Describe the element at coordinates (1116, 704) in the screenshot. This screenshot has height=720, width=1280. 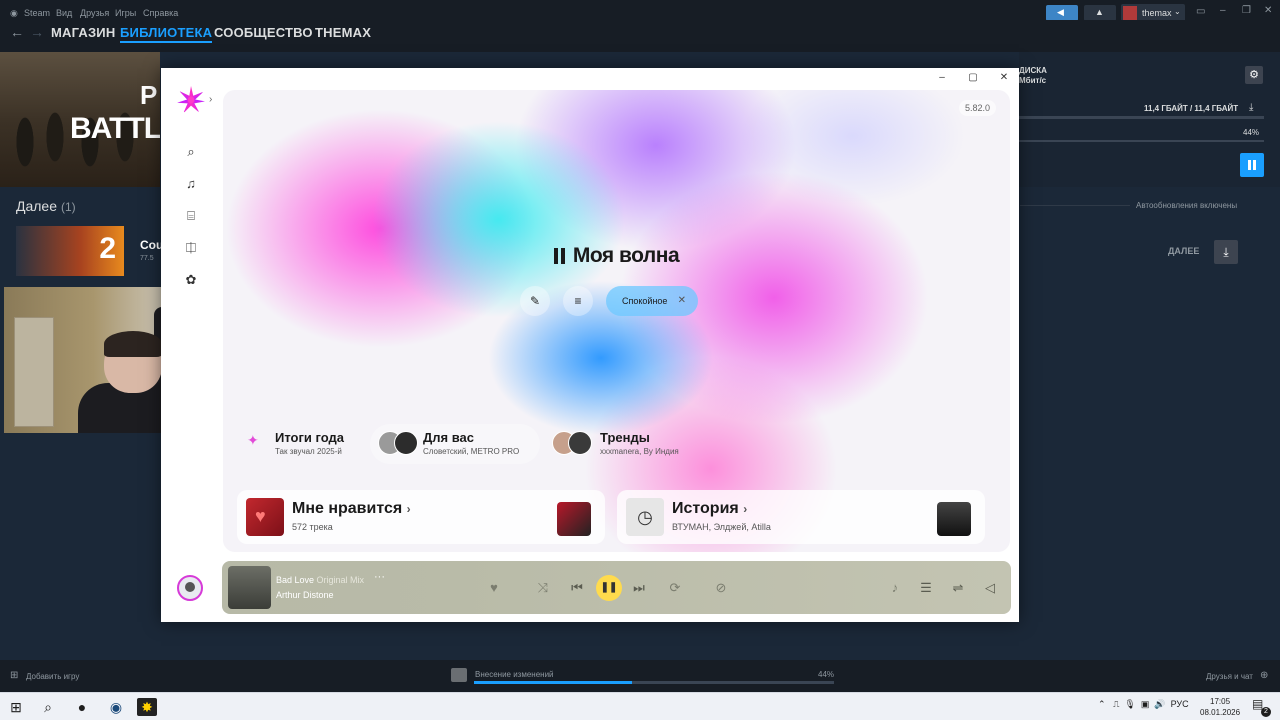
I see `network-icon: ⎍` at that location.